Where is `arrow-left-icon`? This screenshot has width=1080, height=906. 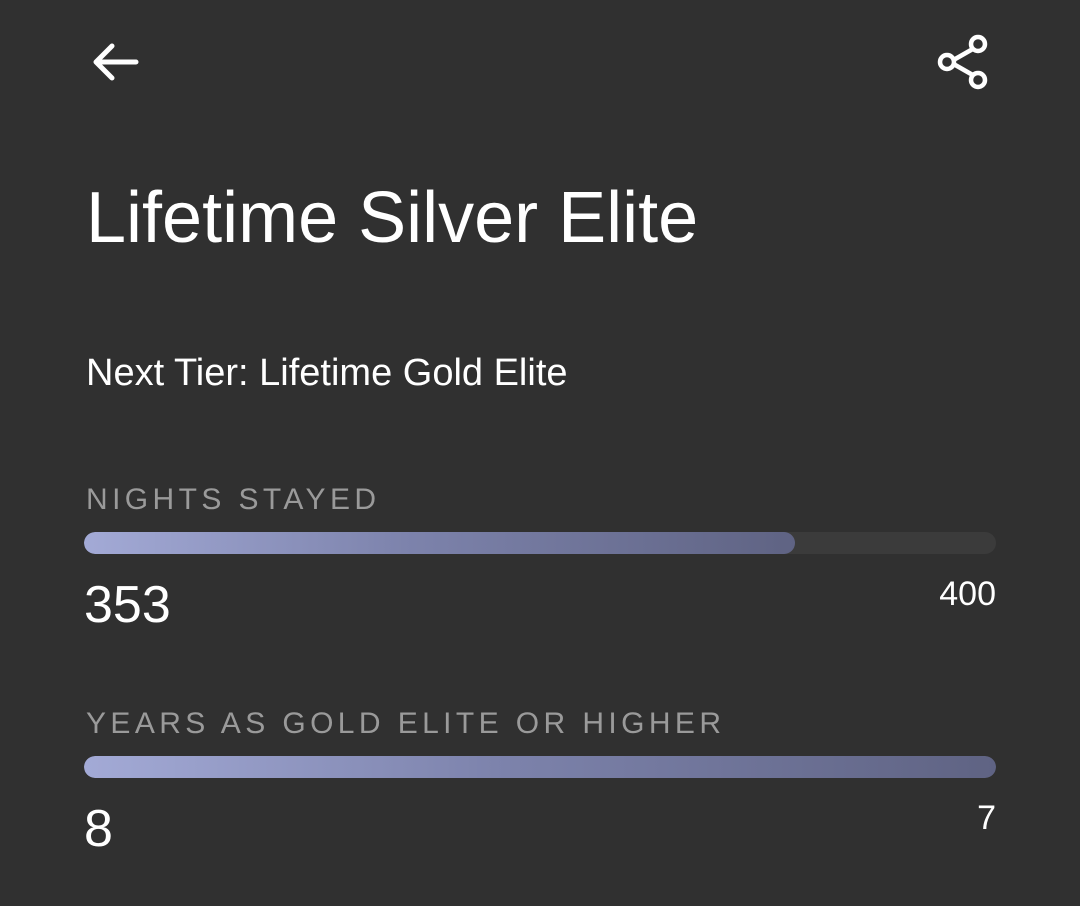 arrow-left-icon is located at coordinates (116, 62).